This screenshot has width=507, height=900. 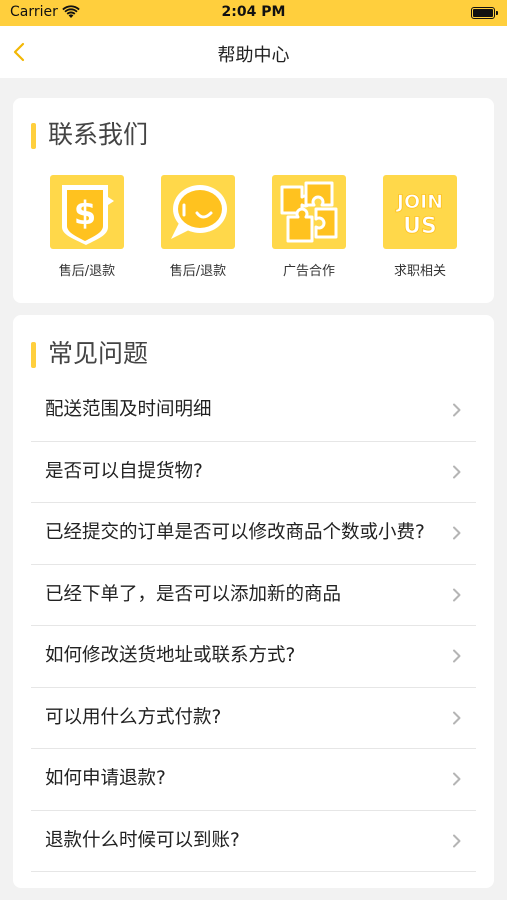 I want to click on join-us-icon: JOIN US, so click(x=420, y=212).